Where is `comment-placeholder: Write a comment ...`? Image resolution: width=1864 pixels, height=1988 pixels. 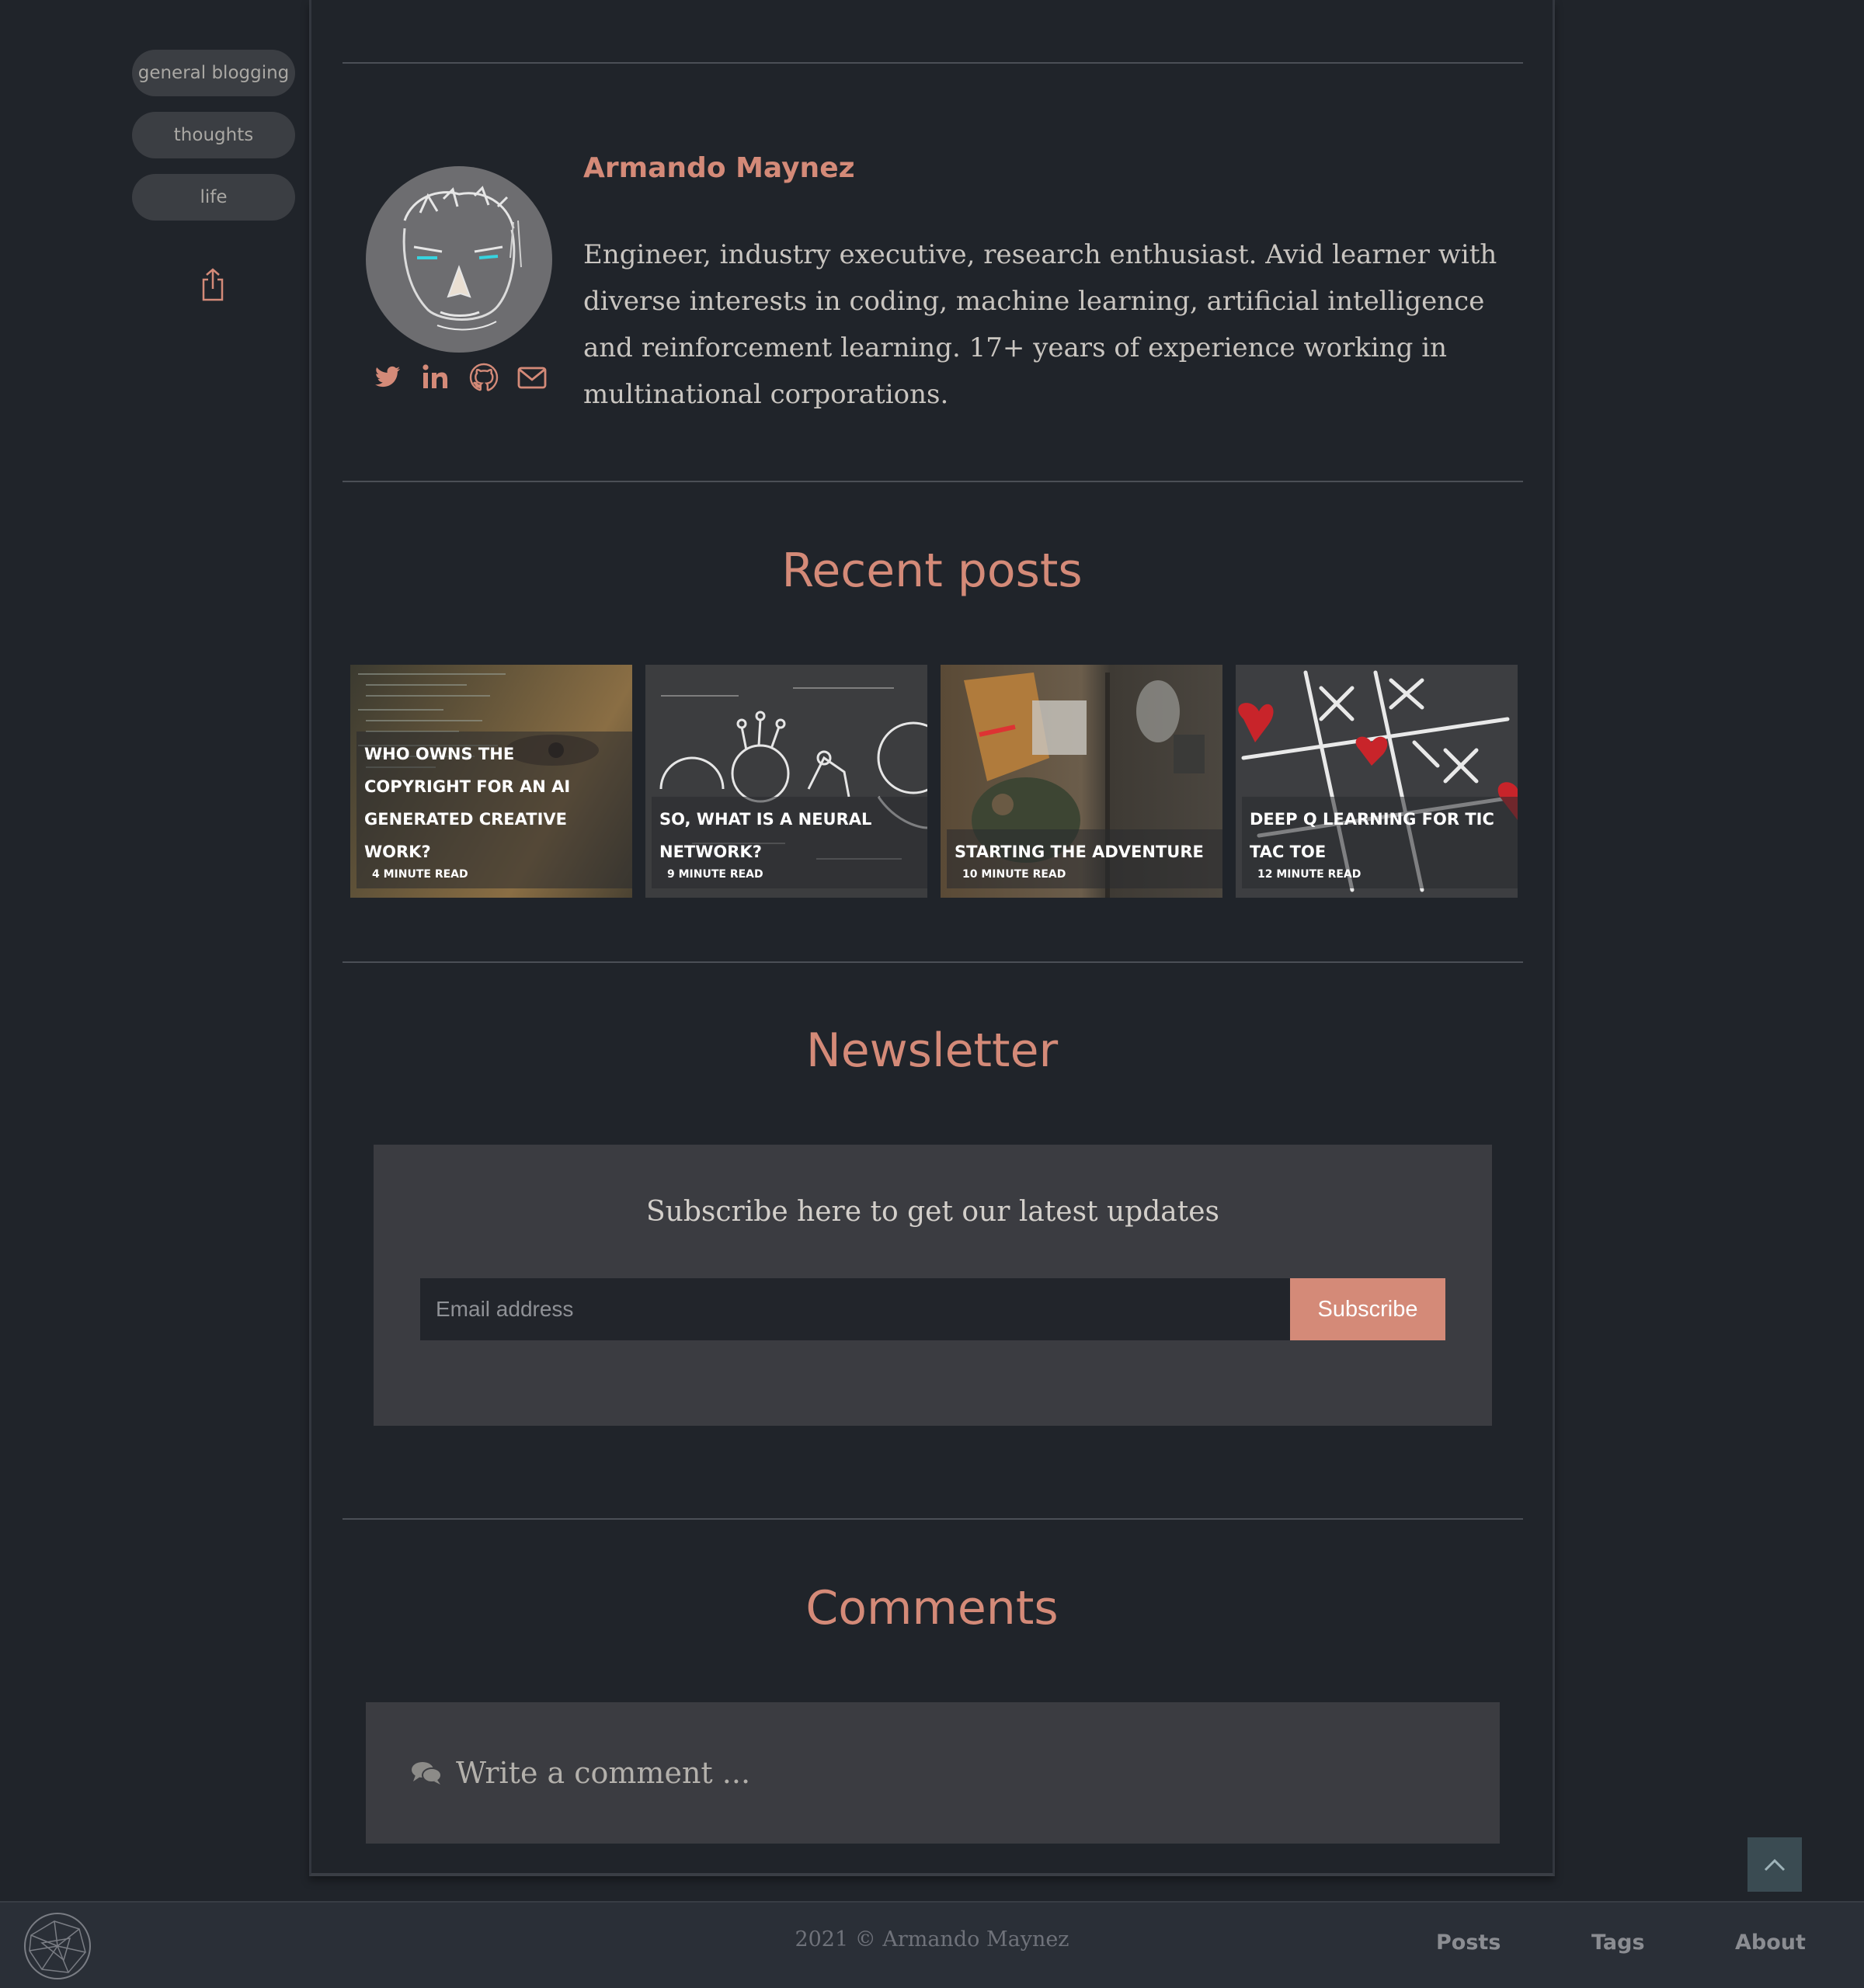 comment-placeholder: Write a comment ... is located at coordinates (603, 1773).